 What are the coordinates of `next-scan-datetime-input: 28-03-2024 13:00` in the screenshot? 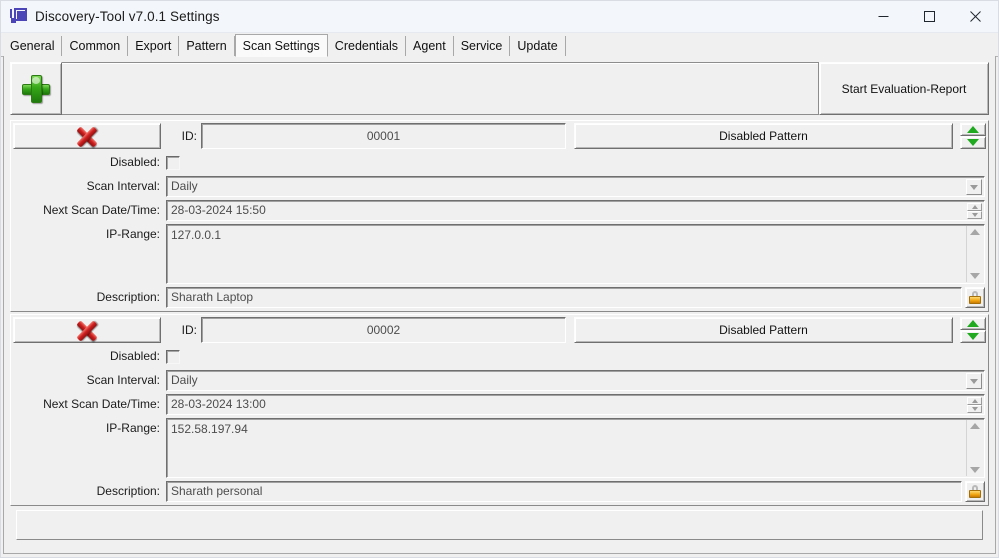 It's located at (575, 404).